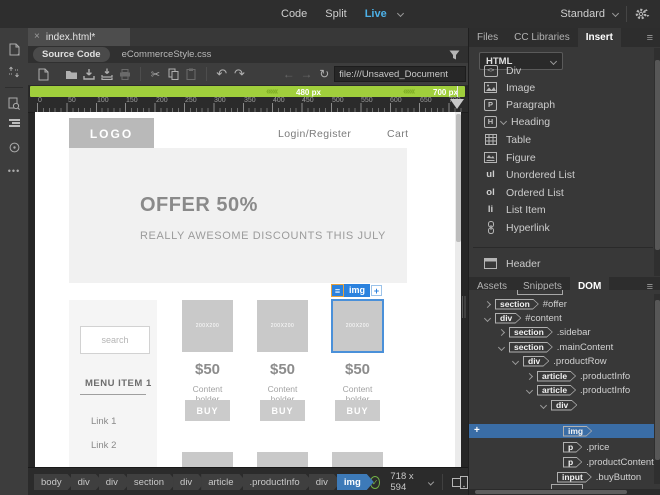  What do you see at coordinates (247, 91) in the screenshot?
I see `media-query-bar: ‹‹‹‹‹‹ 480 px ‹‹‹‹‹‹ 700 px` at bounding box center [247, 91].